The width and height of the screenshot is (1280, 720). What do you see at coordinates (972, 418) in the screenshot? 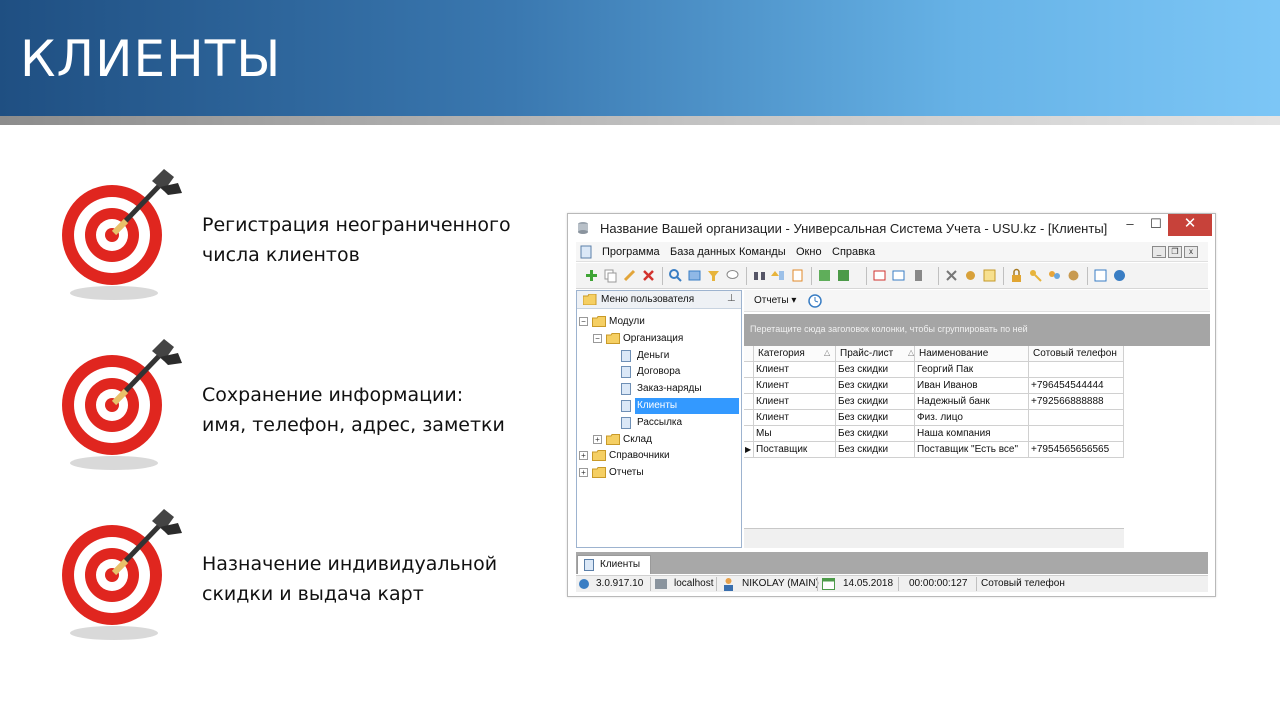
I see `table-cell: Физ. лицо` at bounding box center [972, 418].